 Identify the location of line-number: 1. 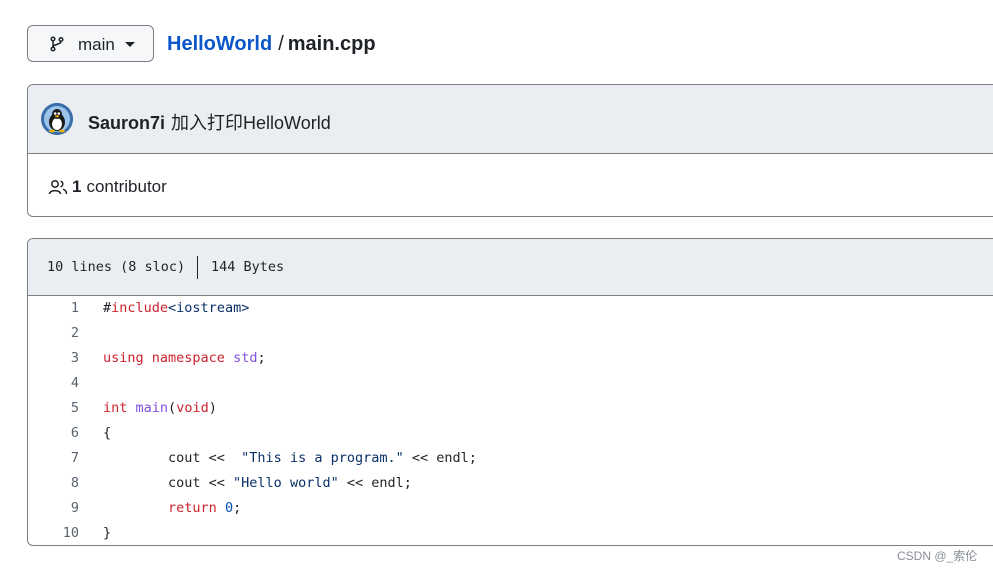
(53, 308).